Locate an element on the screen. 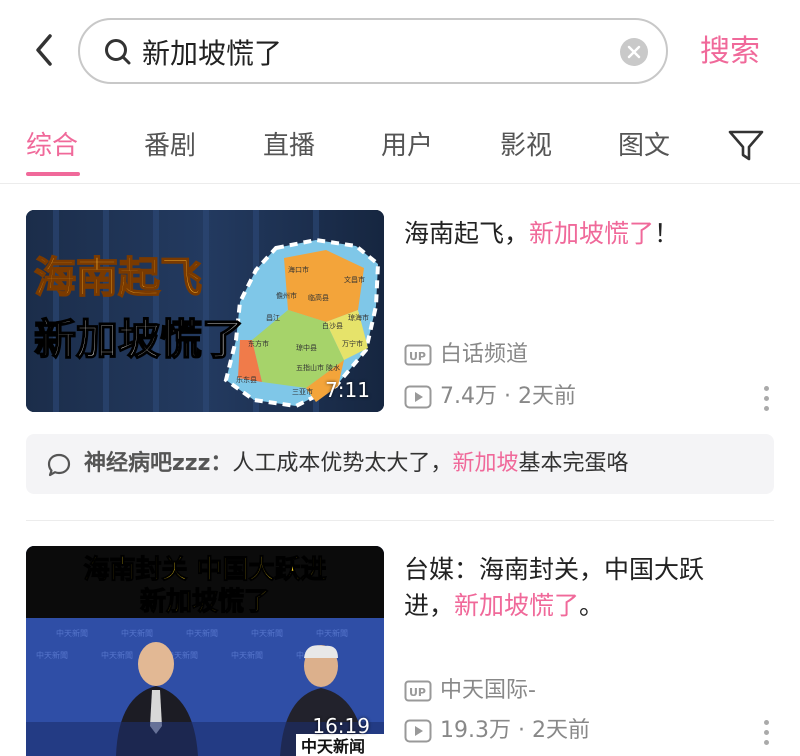 This screenshot has width=800, height=756. map-label: 万宁市 is located at coordinates (352, 343).